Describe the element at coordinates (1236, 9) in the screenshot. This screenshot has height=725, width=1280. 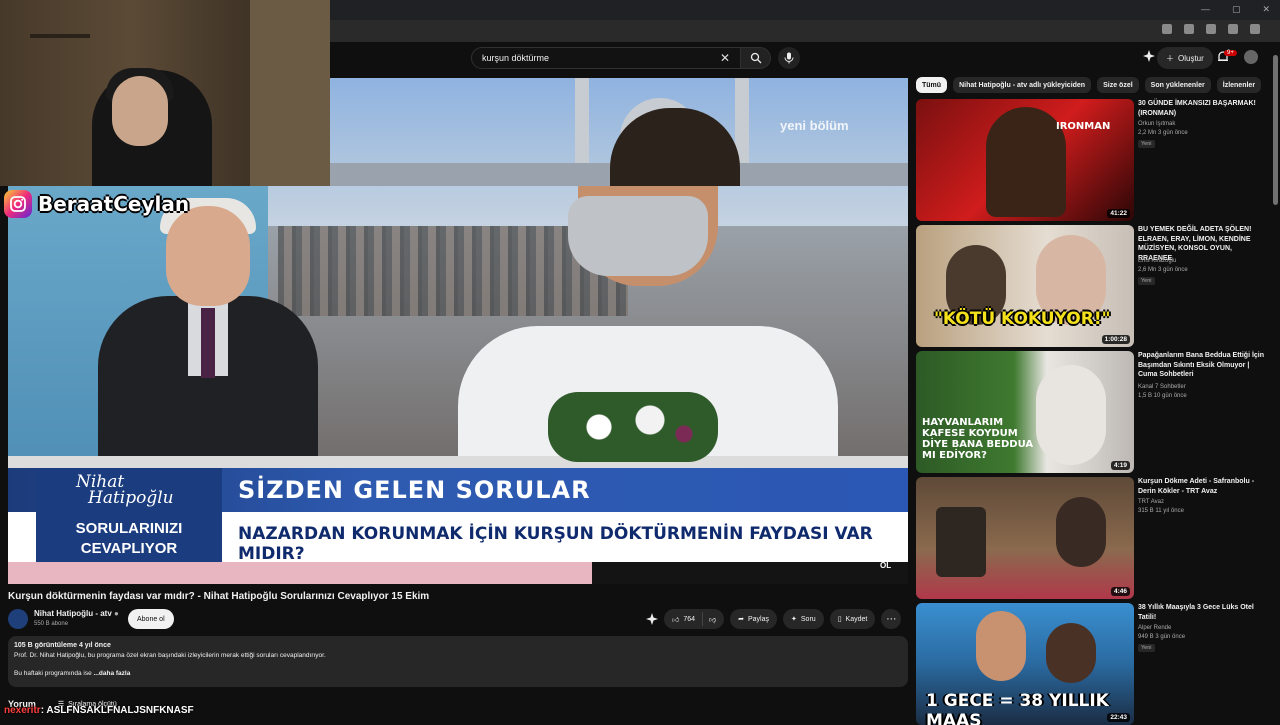
I see `maximize-icon: ▢` at that location.